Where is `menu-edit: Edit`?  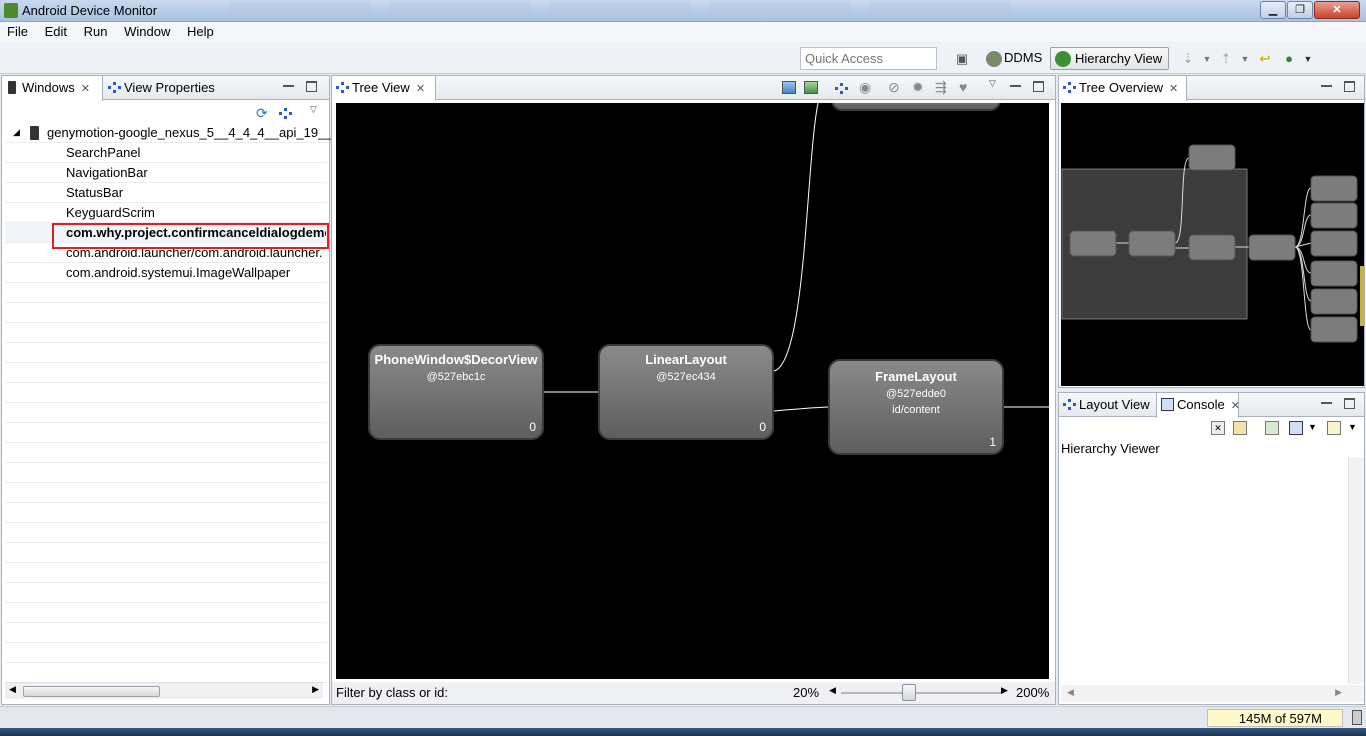
menu-edit: Edit is located at coordinates (55, 30).